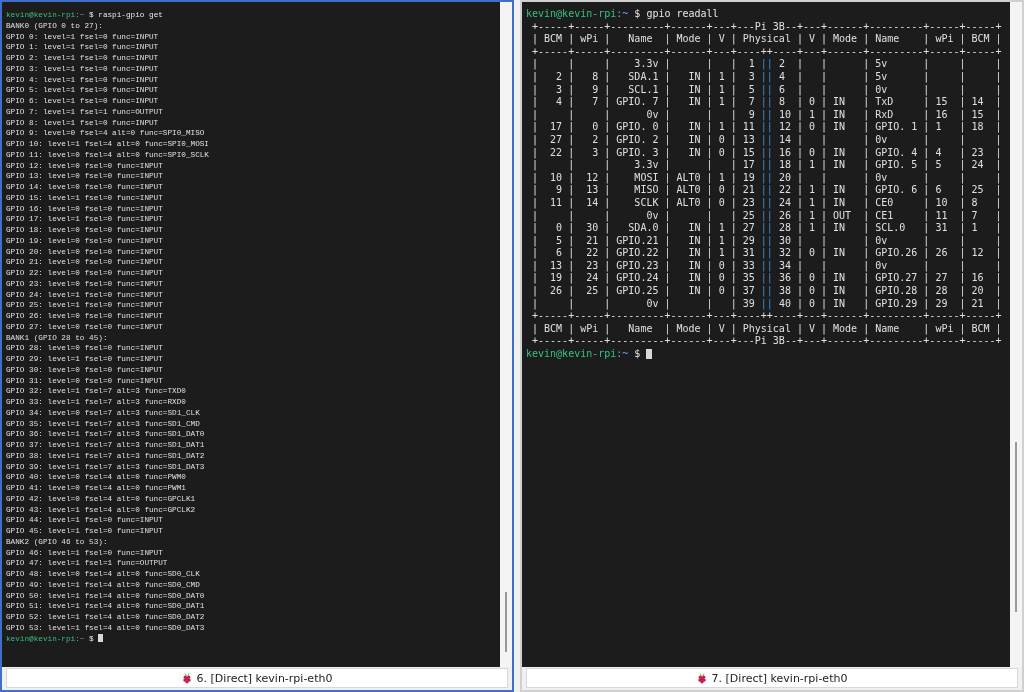 The image size is (1024, 692). Describe the element at coordinates (643, 190) in the screenshot. I see `table-row-left: | 9 | 13 | MISO | ALT0 | 0 | 21` at that location.